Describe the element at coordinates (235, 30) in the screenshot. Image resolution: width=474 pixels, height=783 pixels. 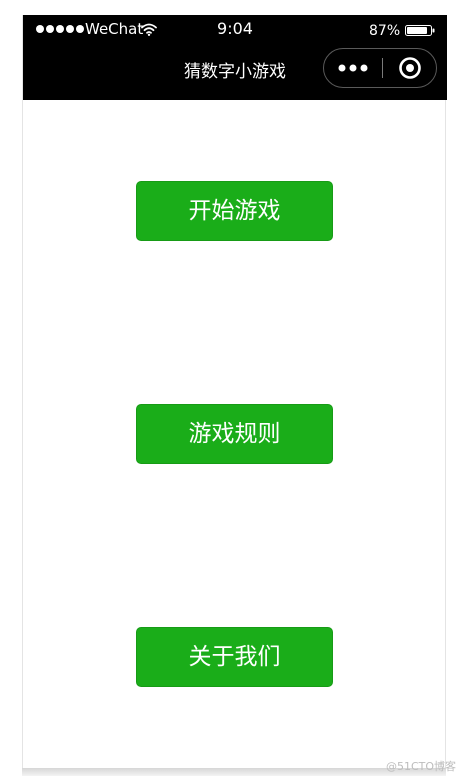
I see `status-bar: WeChat 9:04 87%` at that location.